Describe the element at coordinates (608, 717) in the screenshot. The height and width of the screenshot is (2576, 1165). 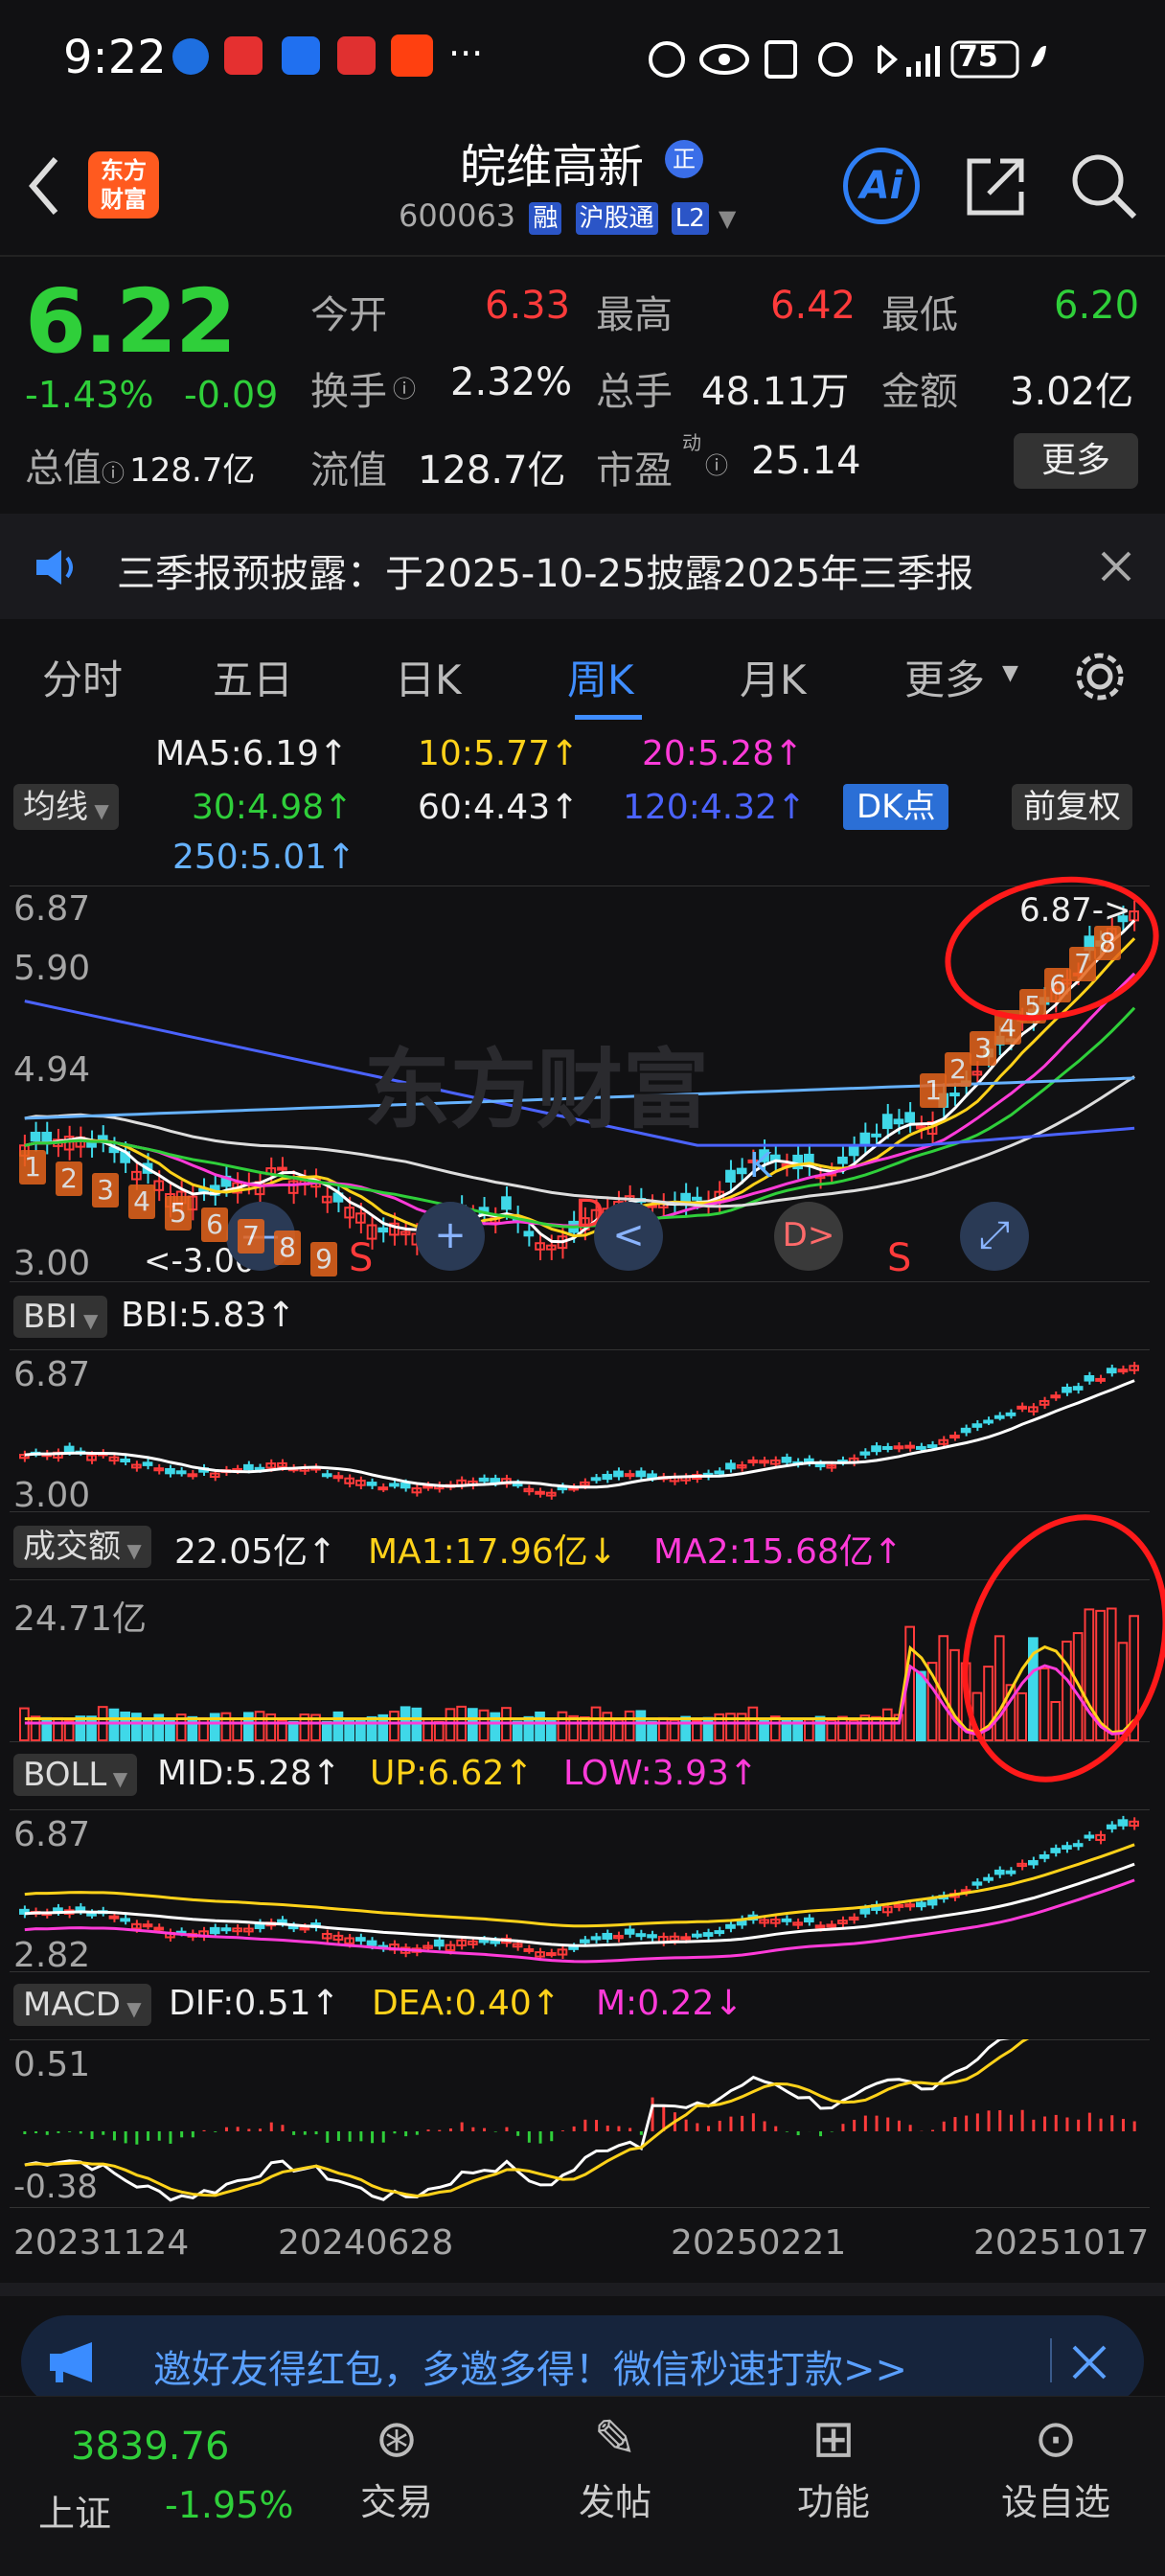
I see `tab-indicator` at that location.